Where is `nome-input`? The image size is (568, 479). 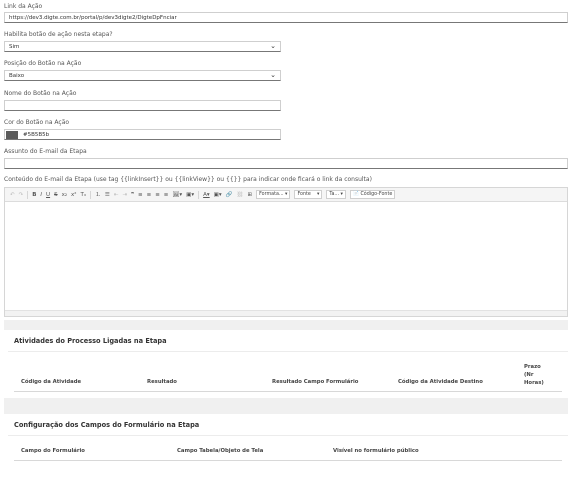 nome-input is located at coordinates (142, 105).